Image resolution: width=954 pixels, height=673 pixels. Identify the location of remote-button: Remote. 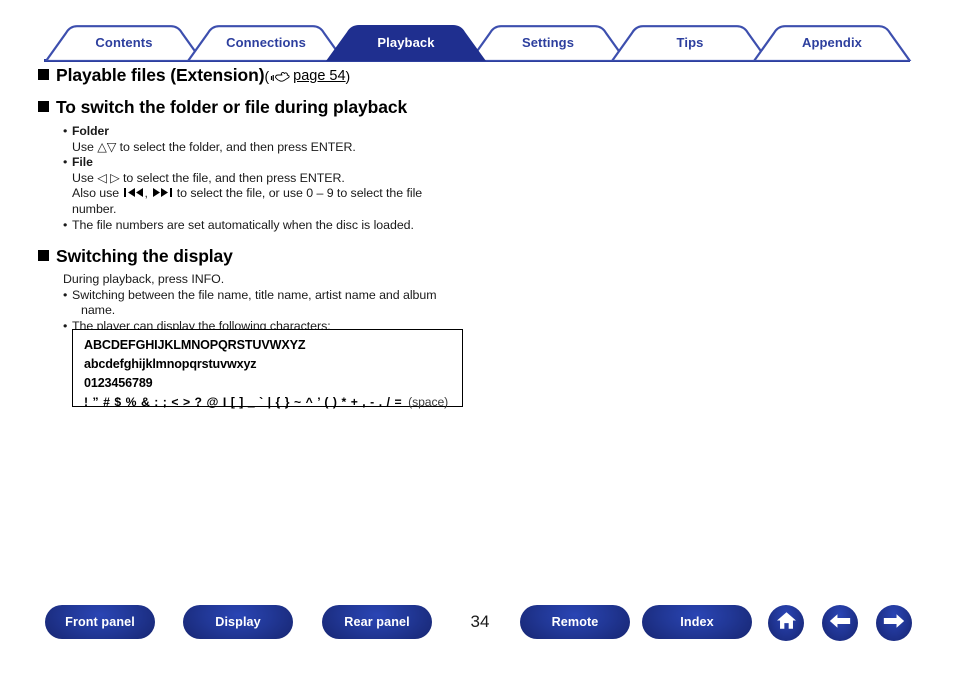
(575, 622).